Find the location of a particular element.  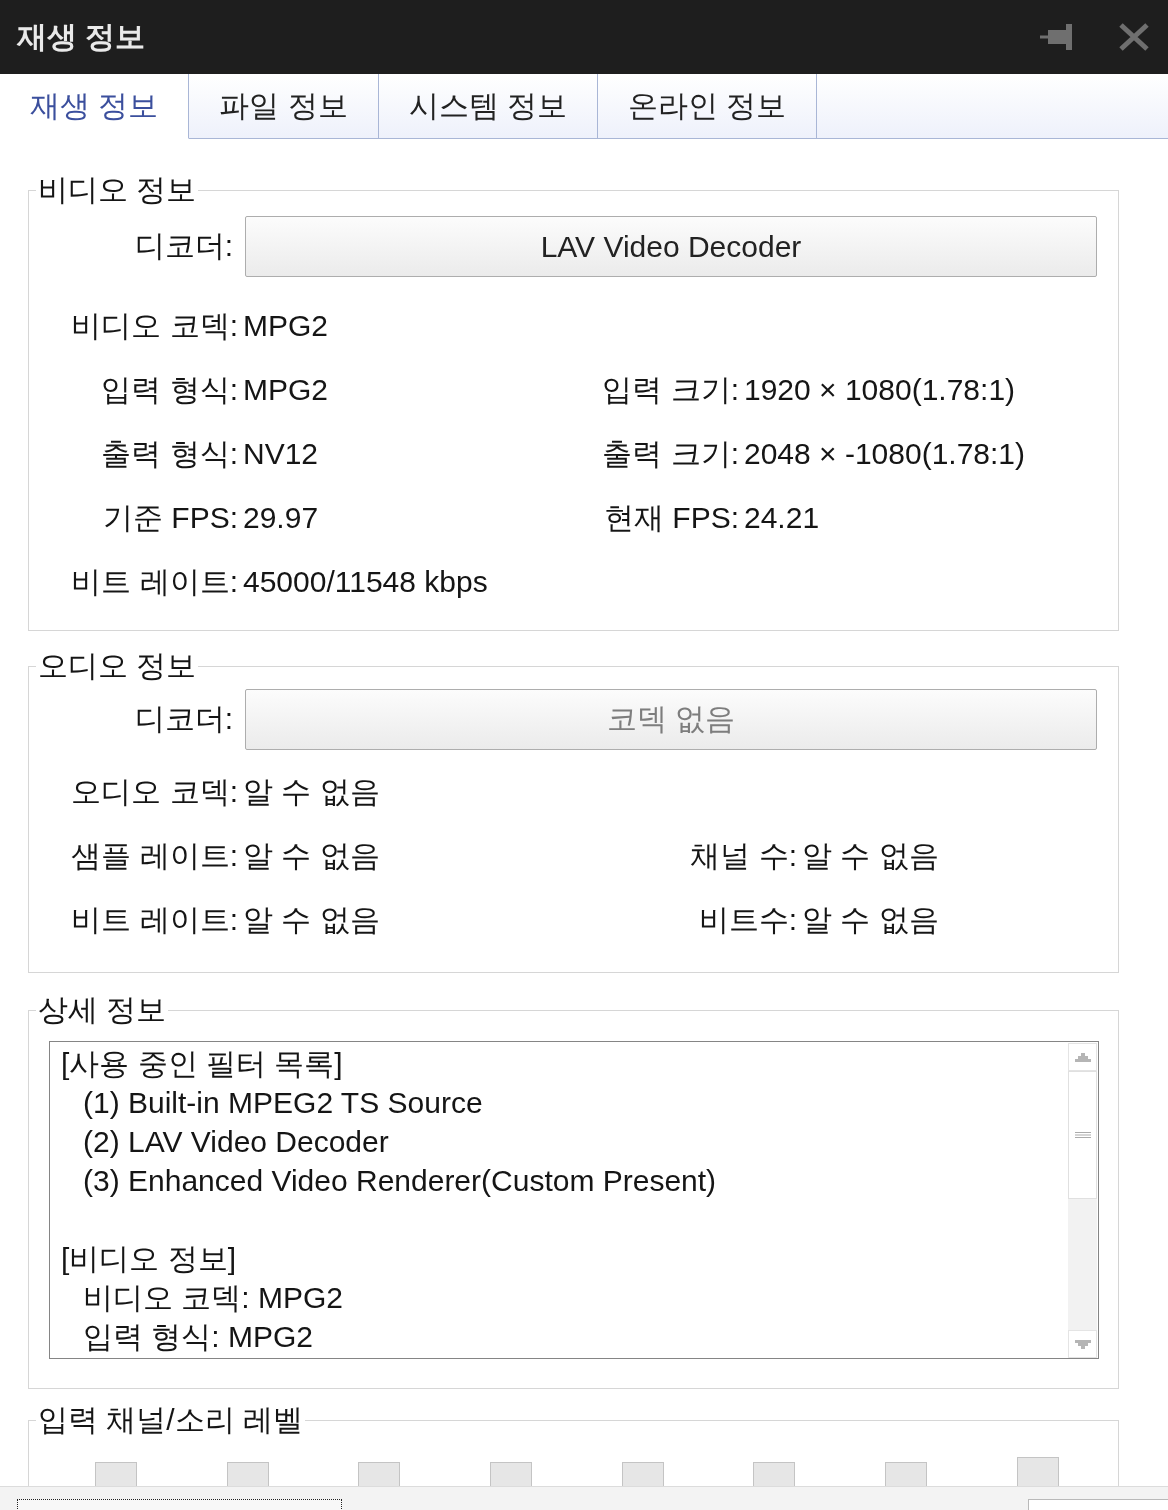

field-label: 출력 크기: is located at coordinates (670, 453).